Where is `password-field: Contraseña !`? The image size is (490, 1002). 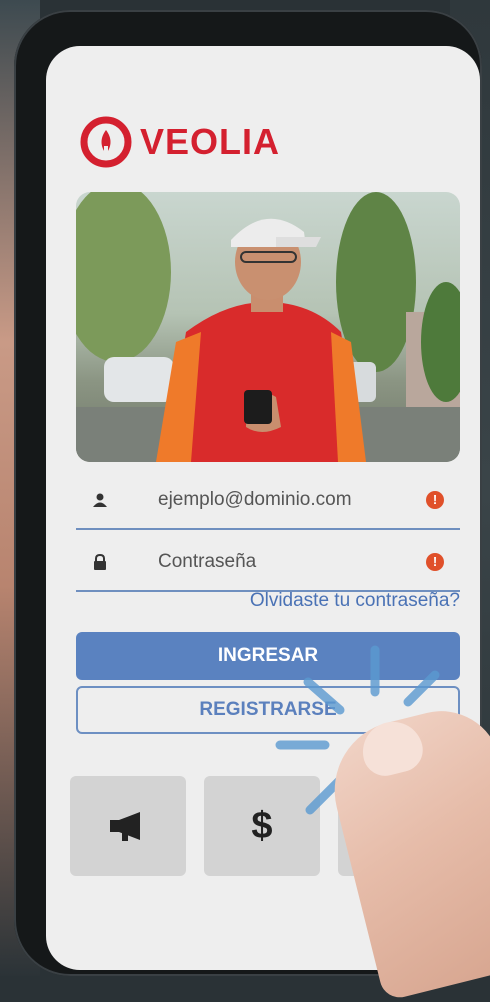 password-field: Contraseña ! is located at coordinates (268, 563).